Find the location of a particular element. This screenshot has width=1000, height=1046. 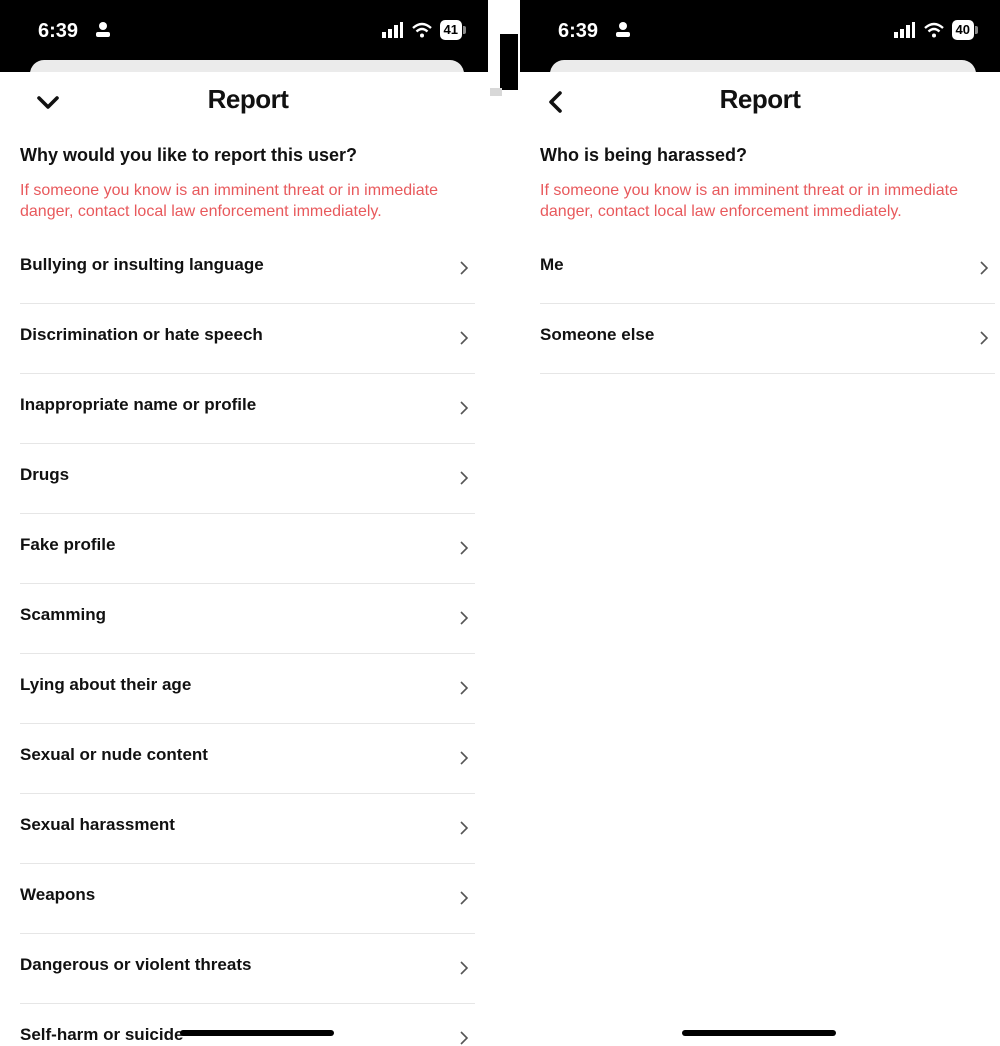

list-item: Inappropriate name or profile is located at coordinates (247, 408).